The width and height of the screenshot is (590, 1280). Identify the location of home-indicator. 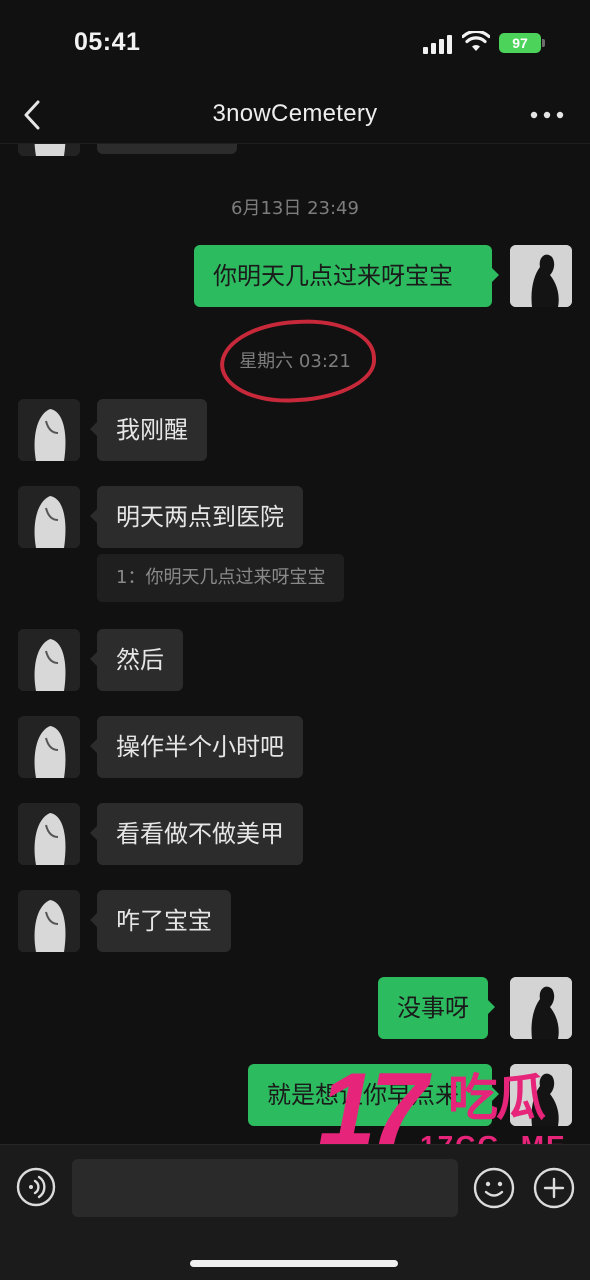
(294, 1263).